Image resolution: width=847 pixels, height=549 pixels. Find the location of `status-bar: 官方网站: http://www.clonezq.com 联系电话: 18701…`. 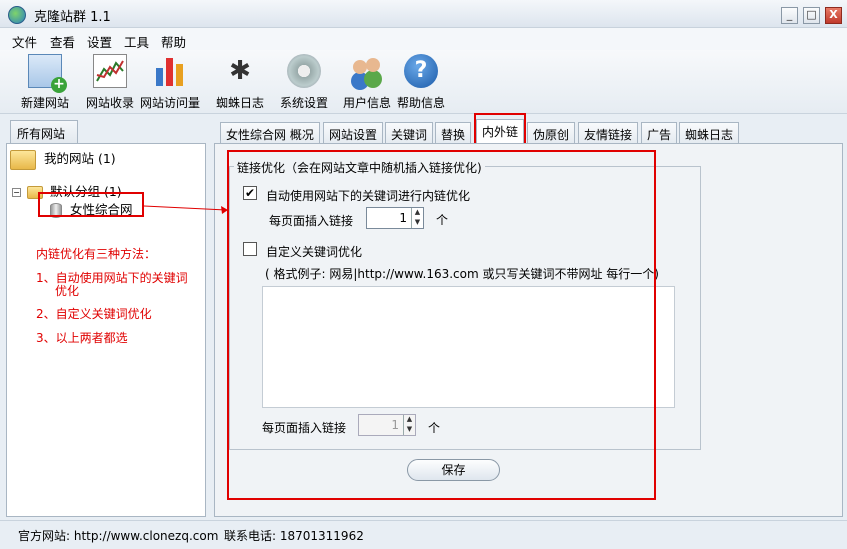

status-bar: 官方网站: http://www.clonezq.com 联系电话: 18701… is located at coordinates (423, 534).